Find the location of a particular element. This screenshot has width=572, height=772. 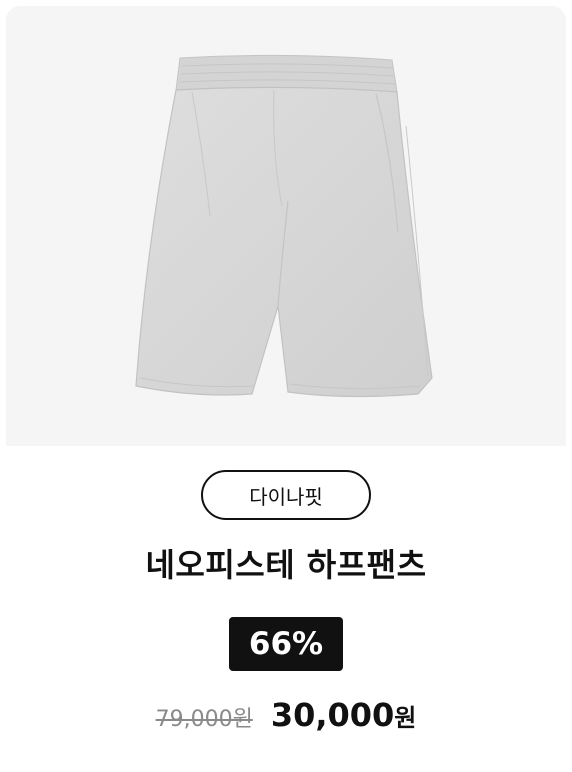

price-row: 79,000원 30,000 원 is located at coordinates (286, 715).